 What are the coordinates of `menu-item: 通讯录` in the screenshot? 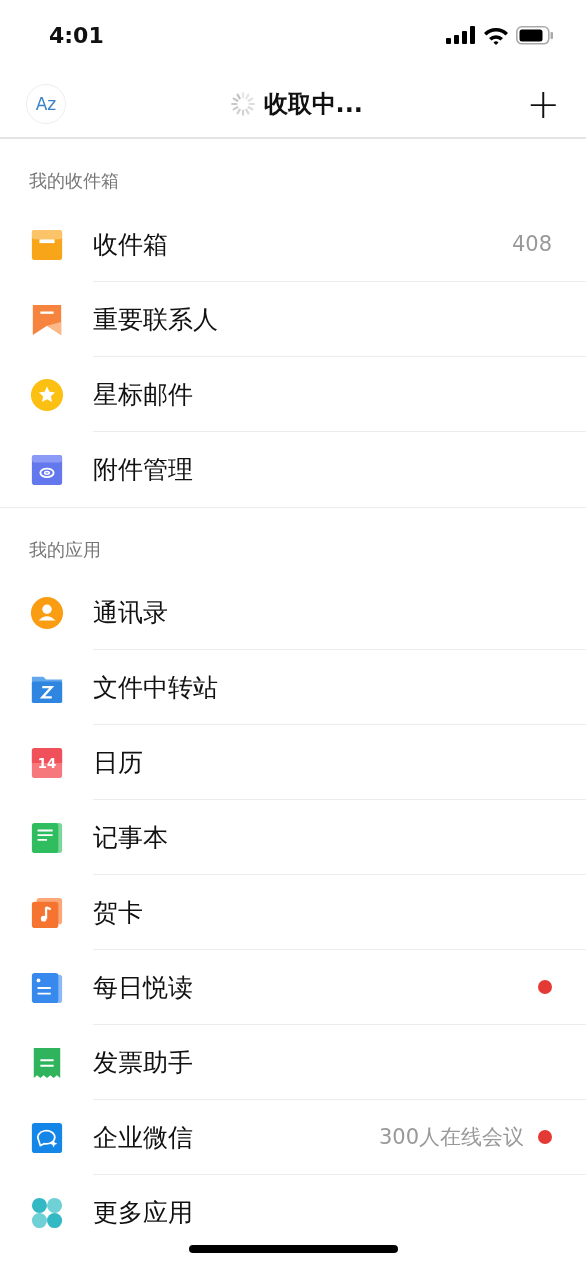 It's located at (293, 612).